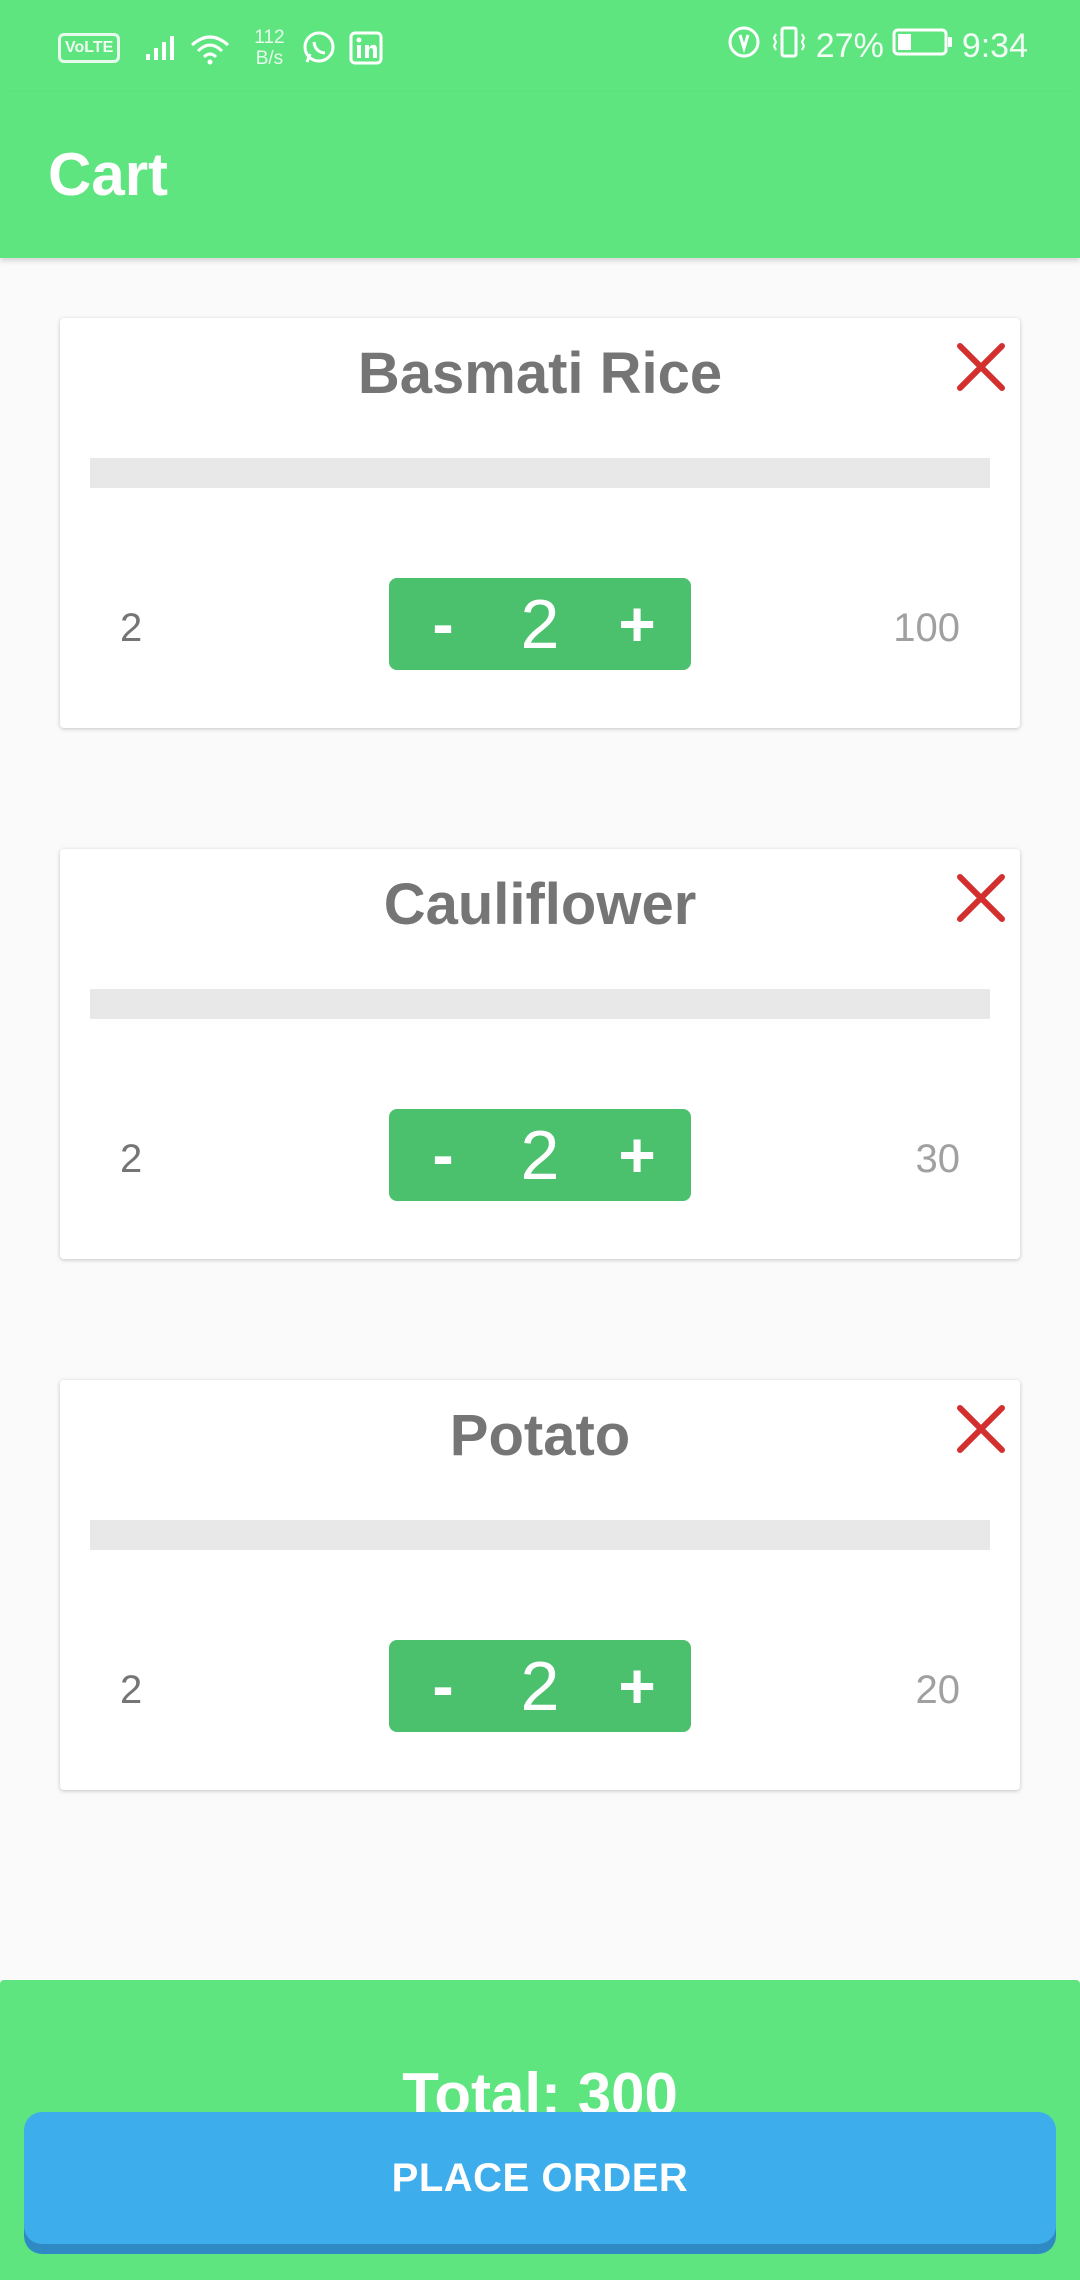  Describe the element at coordinates (540, 1435) in the screenshot. I see `item-name: Potato` at that location.